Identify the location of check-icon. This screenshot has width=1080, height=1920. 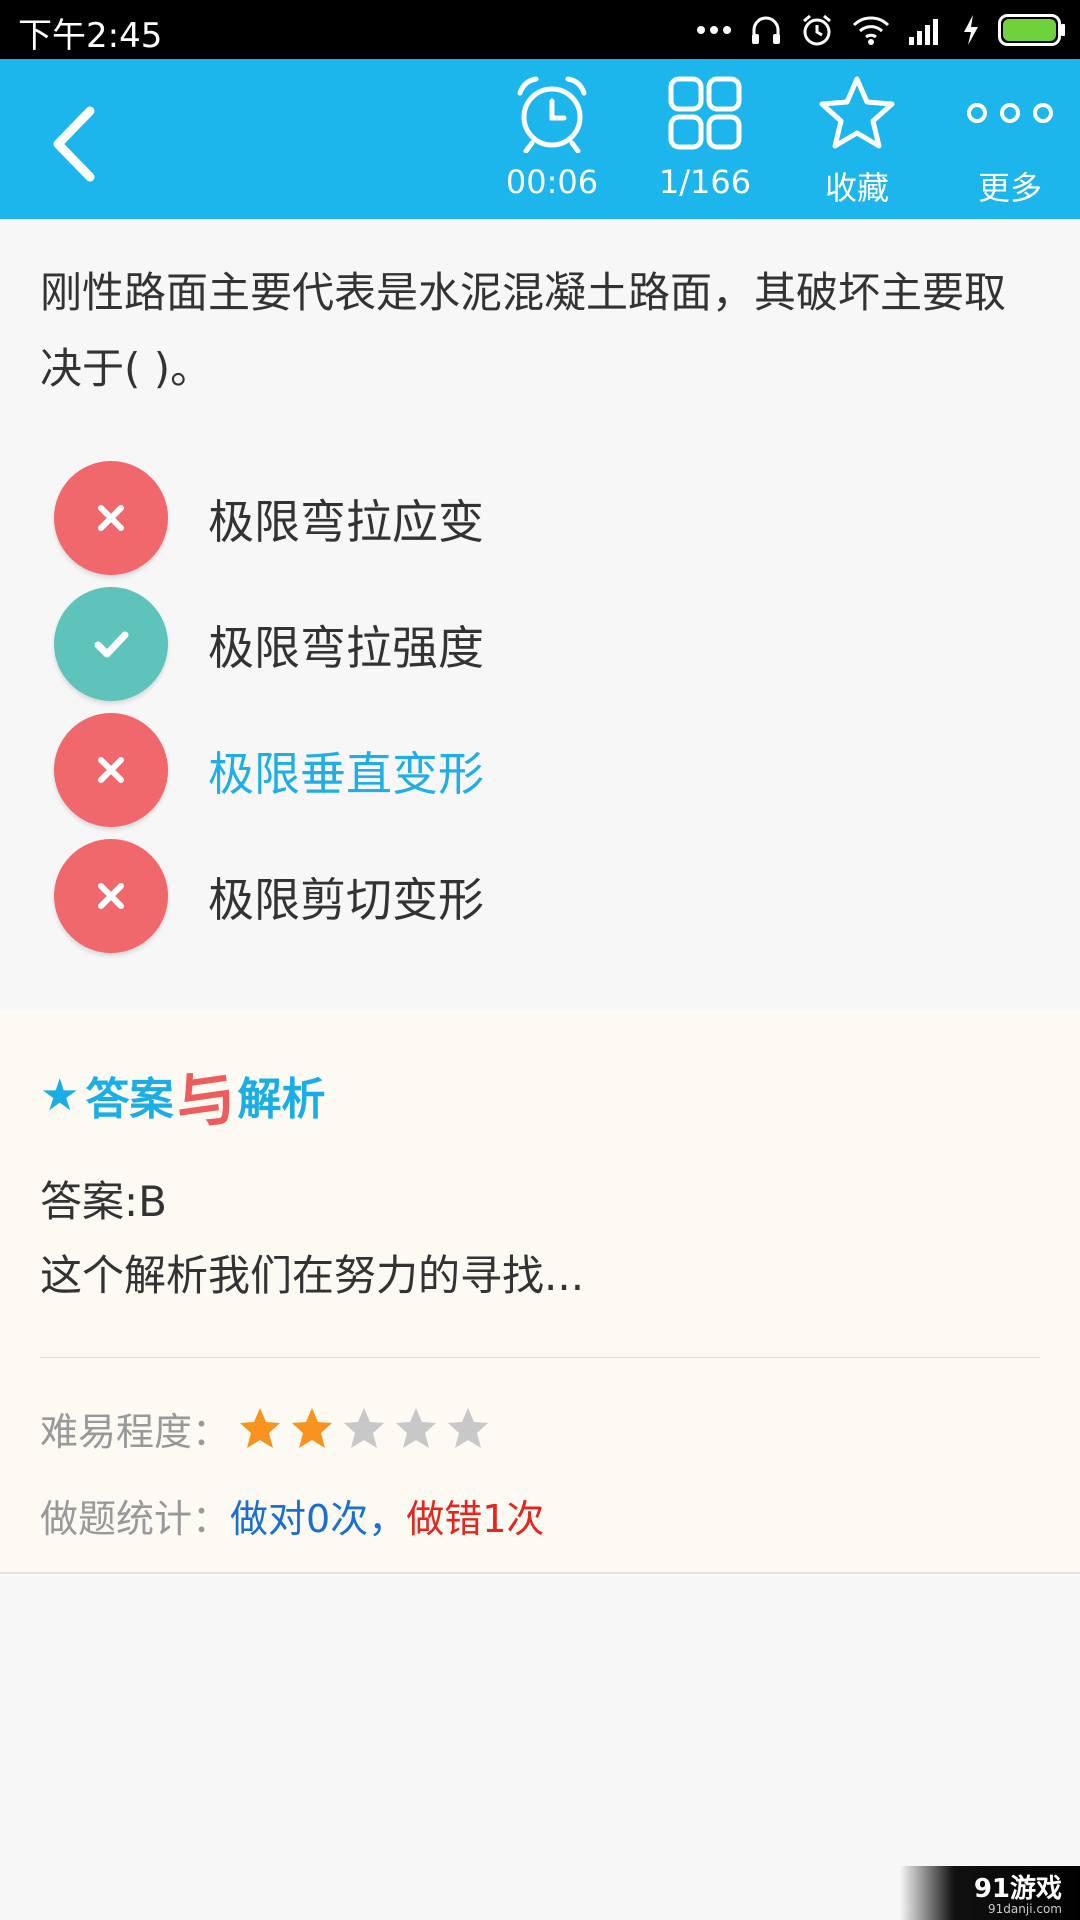
(111, 644).